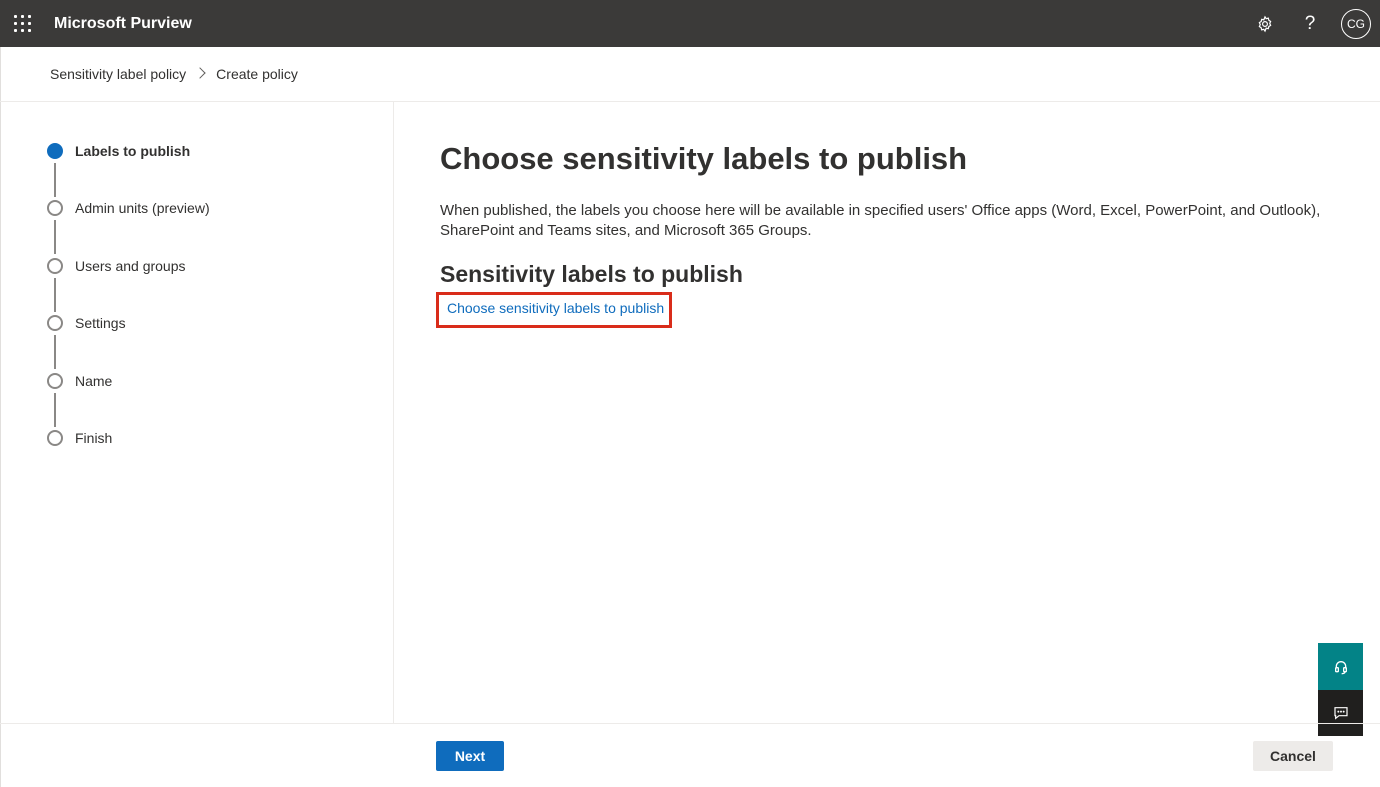  I want to click on support-headset-icon, so click(1340, 667).